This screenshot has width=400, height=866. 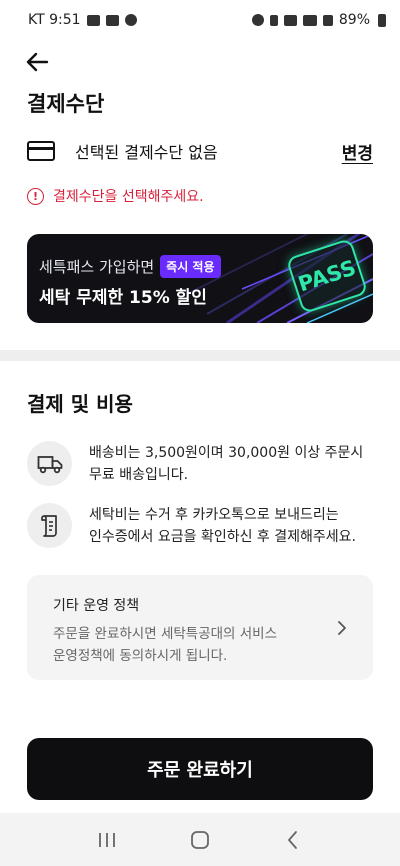 I want to click on carrier-time: KT 9:51, so click(x=54, y=20).